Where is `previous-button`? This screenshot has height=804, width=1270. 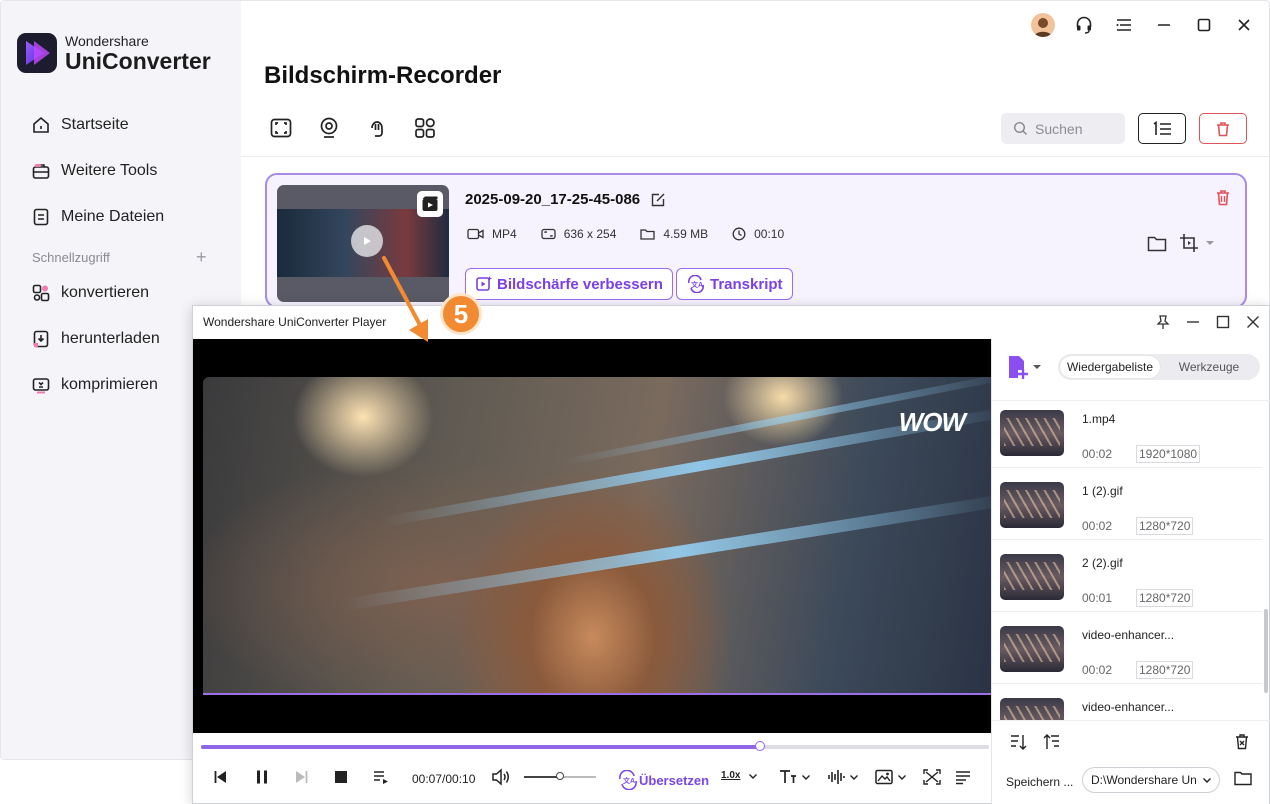 previous-button is located at coordinates (221, 777).